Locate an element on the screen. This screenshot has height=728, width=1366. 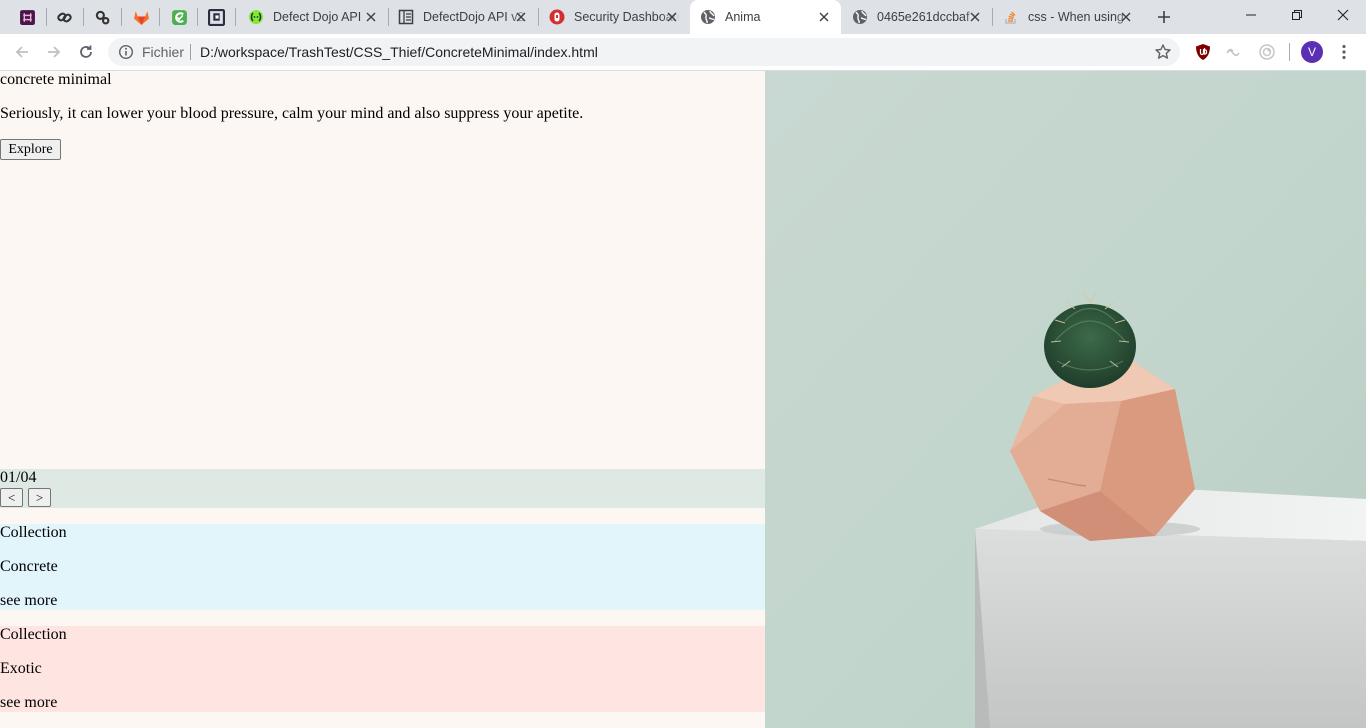
security-badge-icon is located at coordinates (557, 17).